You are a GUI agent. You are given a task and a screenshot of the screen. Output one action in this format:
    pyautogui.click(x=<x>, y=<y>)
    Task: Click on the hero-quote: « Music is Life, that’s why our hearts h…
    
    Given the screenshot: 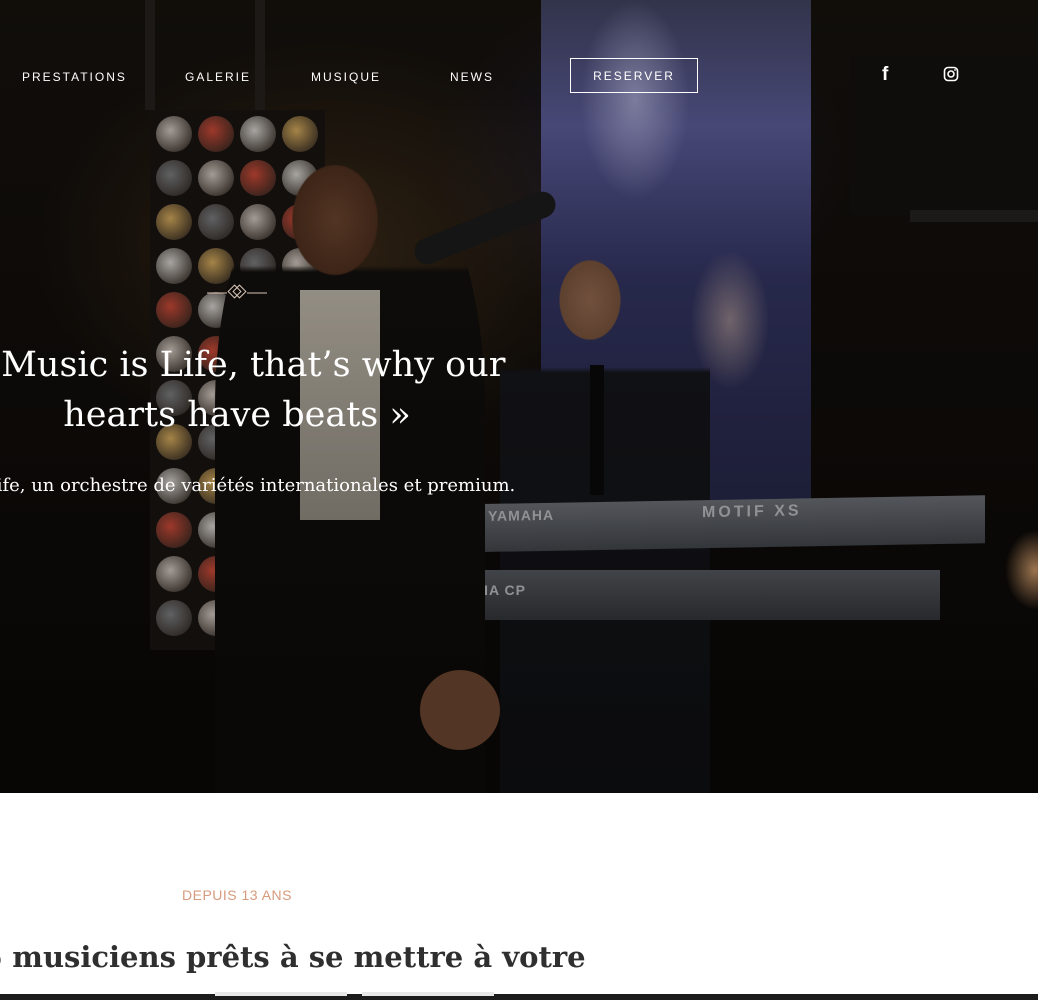 What is the action you would take?
    pyautogui.click(x=272, y=390)
    